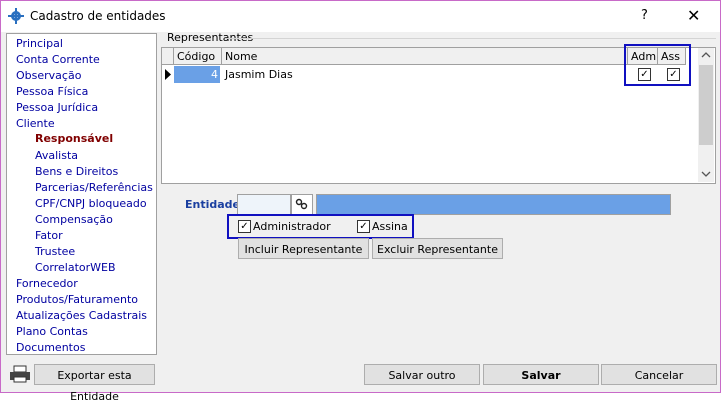  Describe the element at coordinates (244, 226) in the screenshot. I see `administrador-checkbox: ✓` at that location.